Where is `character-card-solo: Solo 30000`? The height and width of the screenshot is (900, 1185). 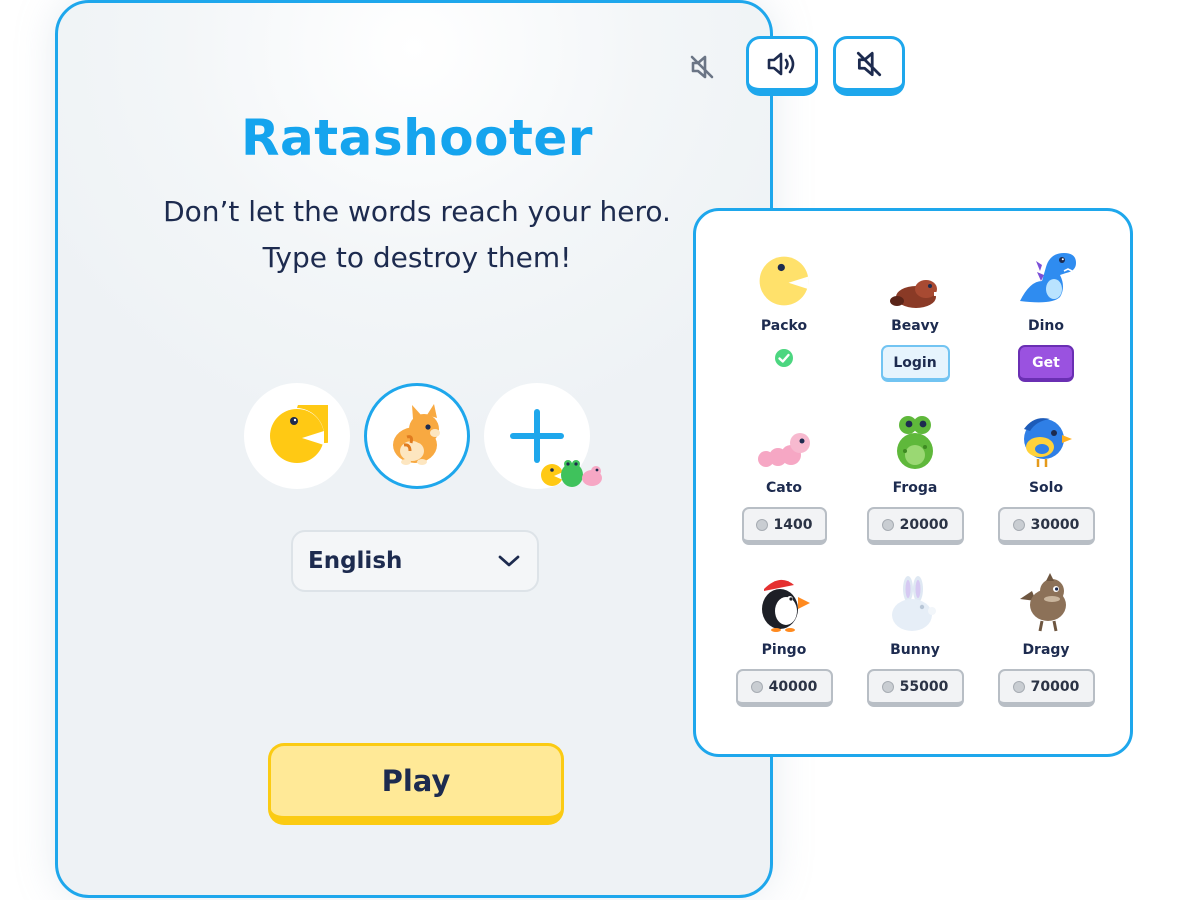
character-card-solo: Solo 30000 is located at coordinates (1046, 473).